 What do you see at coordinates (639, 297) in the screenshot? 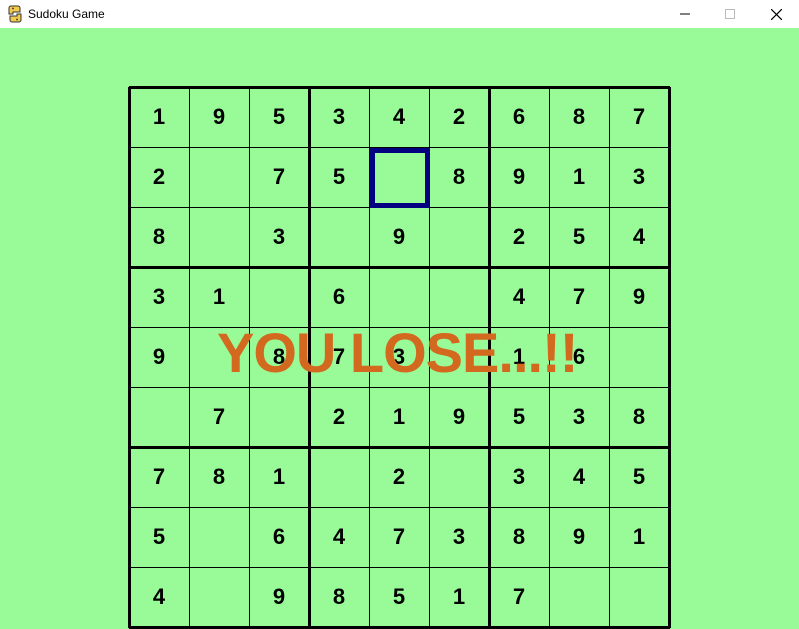
I see `cell-r4-c9: 9` at bounding box center [639, 297].